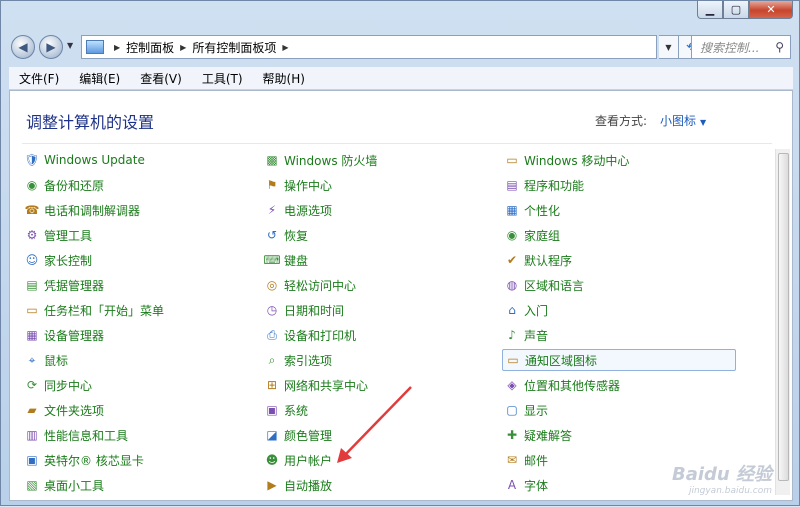 The width and height of the screenshot is (800, 507). I want to click on item-intel: ▣ 英特尔® 核芯显卡, so click(84, 460).